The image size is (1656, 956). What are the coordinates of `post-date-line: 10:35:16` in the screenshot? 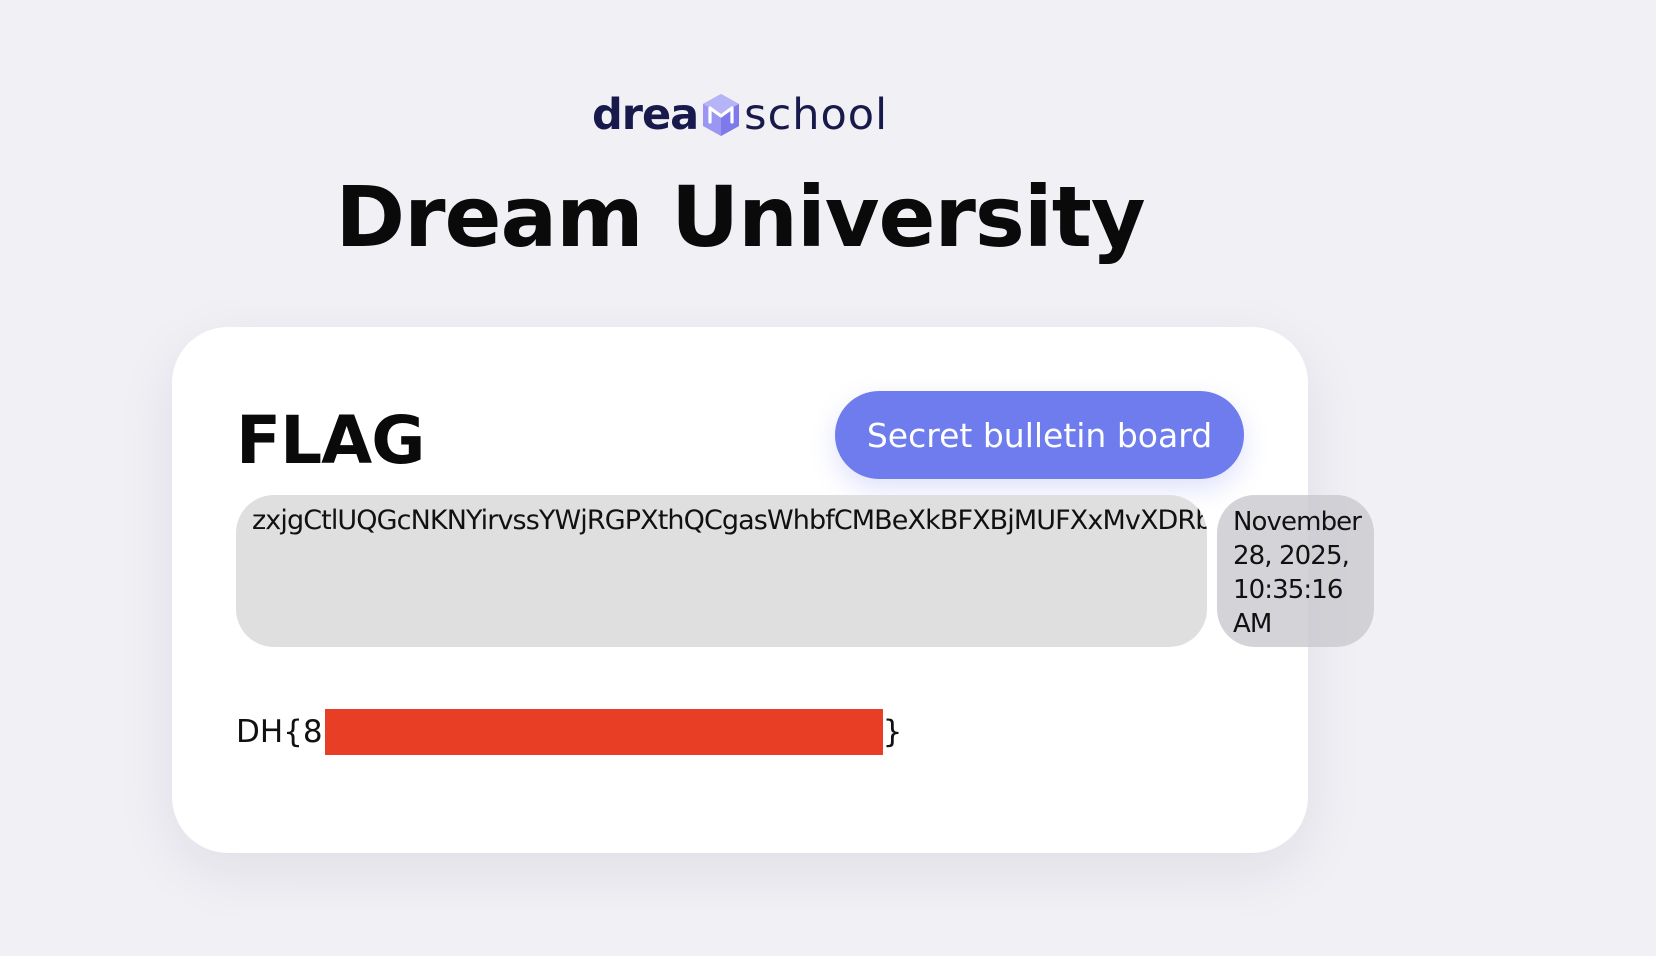 It's located at (1288, 590).